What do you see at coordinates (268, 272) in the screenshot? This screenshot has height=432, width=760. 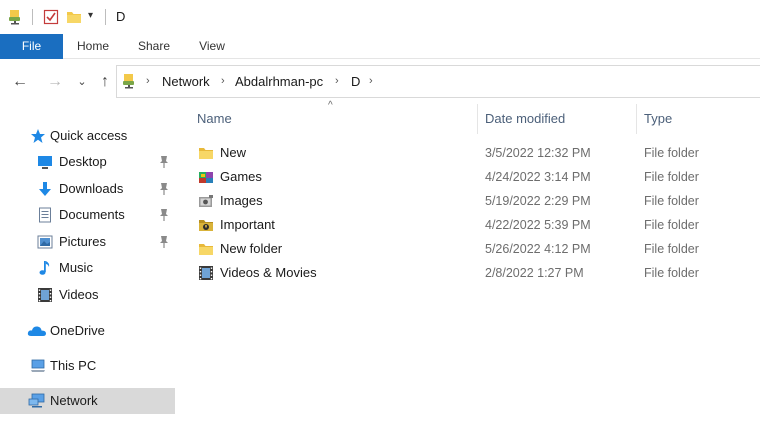 I see `file-name: Videos & Movies` at bounding box center [268, 272].